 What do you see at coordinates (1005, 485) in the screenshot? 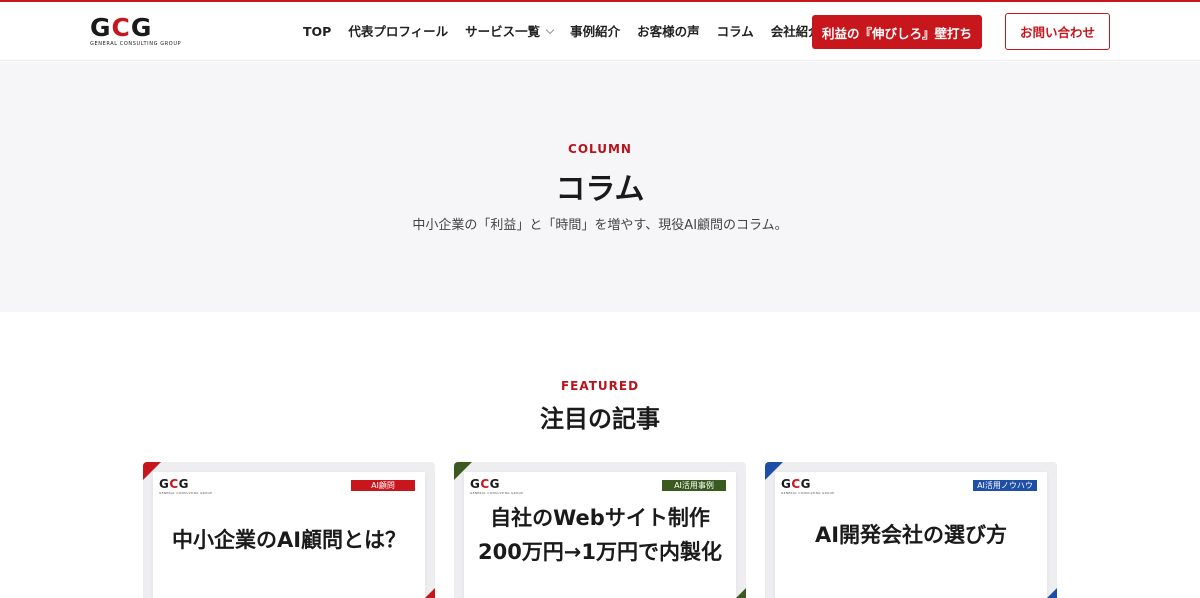
I see `category-tag: AI活用ノウハウ` at bounding box center [1005, 485].